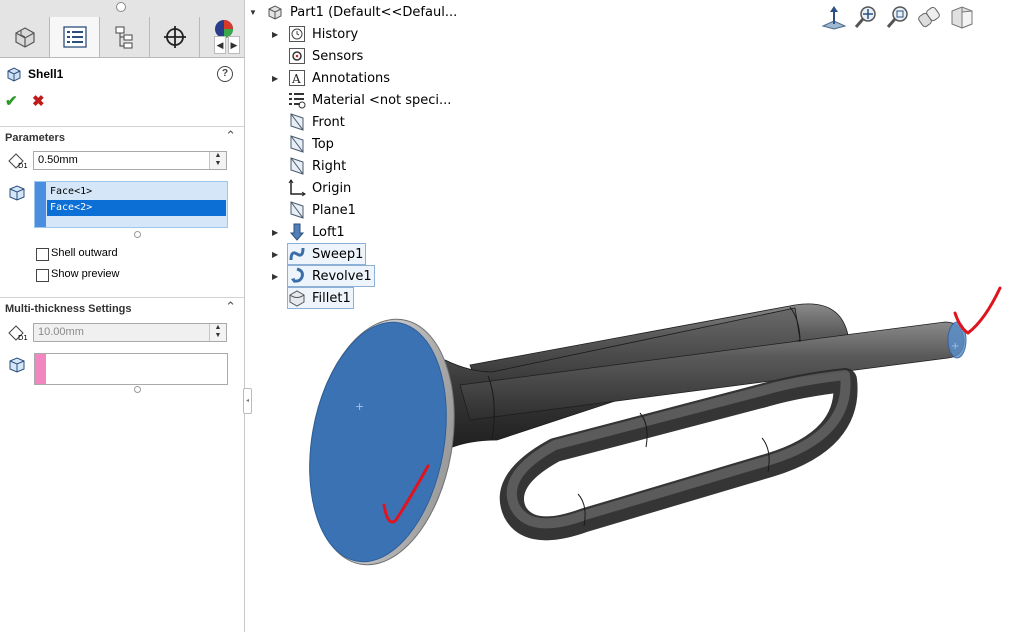  What do you see at coordinates (11, 101) in the screenshot?
I see `ok-checkmark-icon: ✔` at bounding box center [11, 101].